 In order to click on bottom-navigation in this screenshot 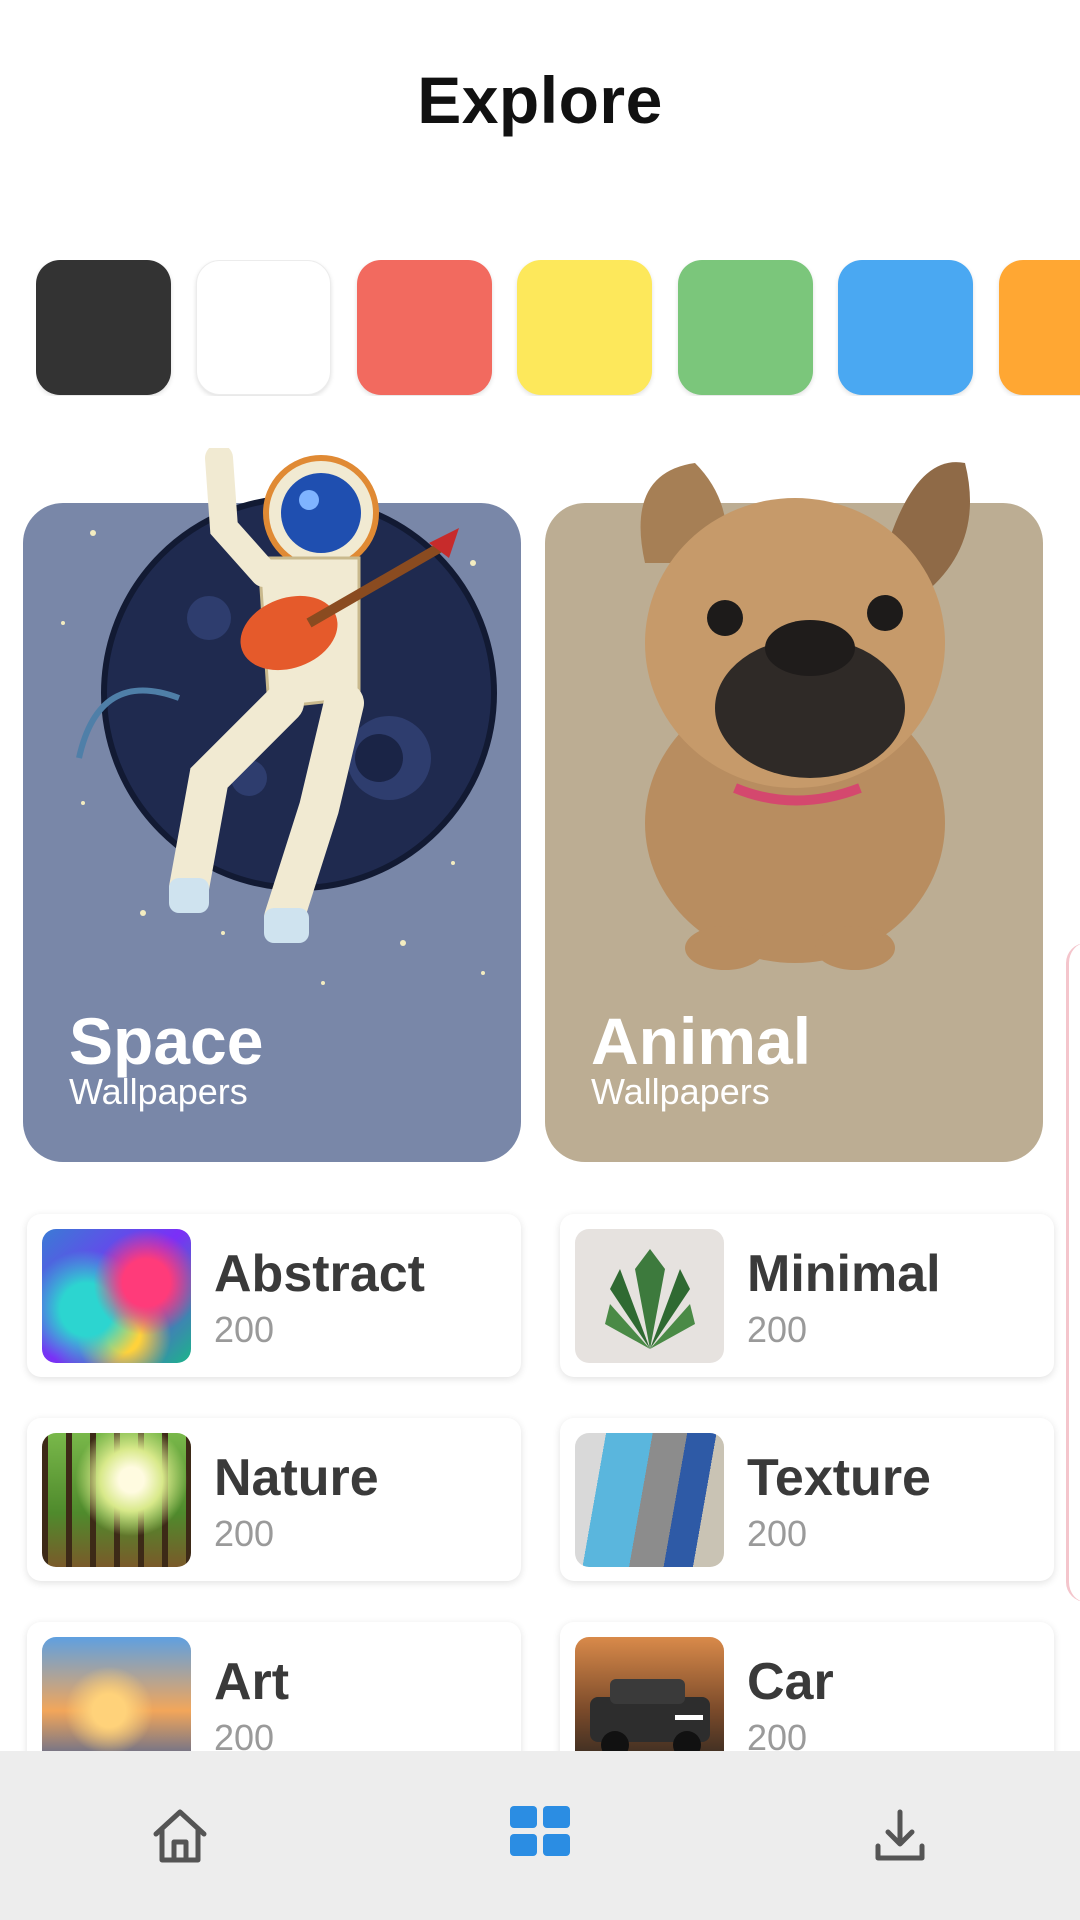, I will do `click(540, 1835)`.